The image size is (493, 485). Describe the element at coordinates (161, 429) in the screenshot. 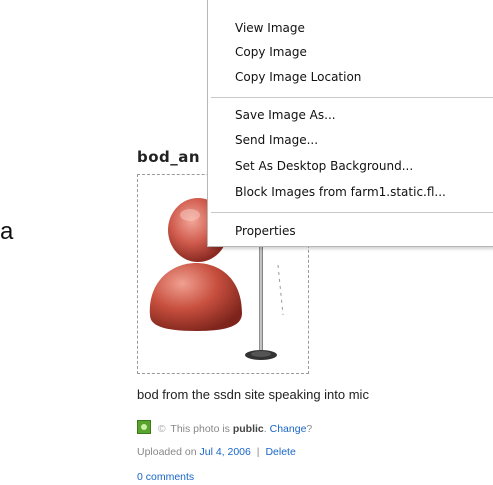

I see `copyright-globe-icon: ©` at that location.